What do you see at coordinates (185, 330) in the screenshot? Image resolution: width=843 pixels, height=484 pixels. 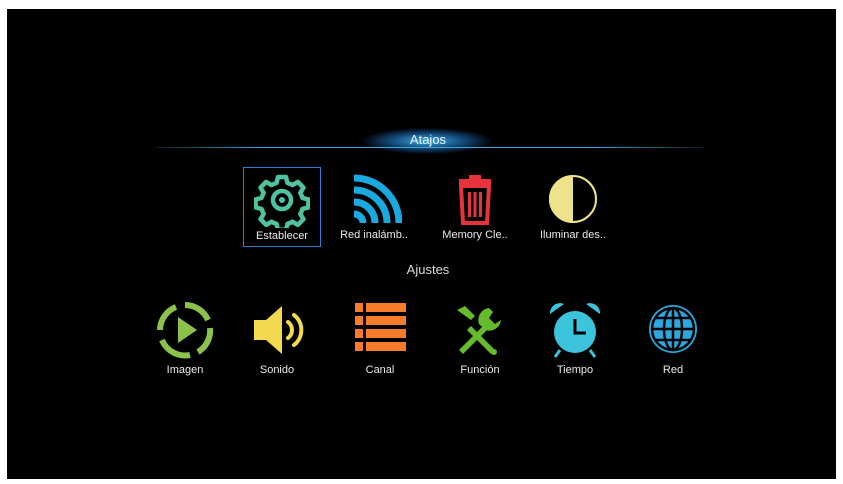 I see `play-circle-icon` at bounding box center [185, 330].